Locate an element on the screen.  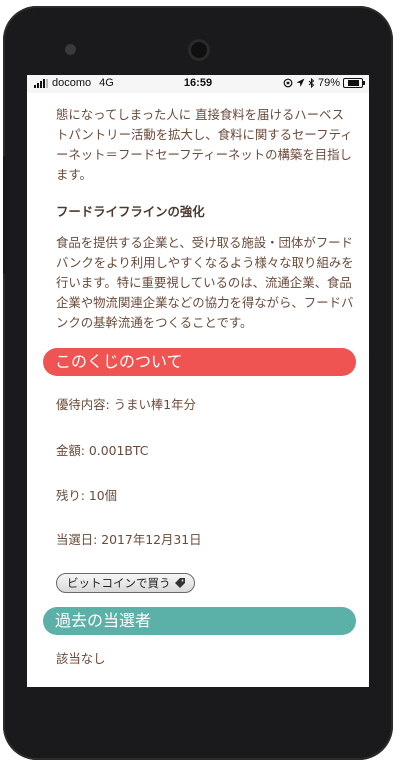
battery-percent: 79% is located at coordinates (328, 83).